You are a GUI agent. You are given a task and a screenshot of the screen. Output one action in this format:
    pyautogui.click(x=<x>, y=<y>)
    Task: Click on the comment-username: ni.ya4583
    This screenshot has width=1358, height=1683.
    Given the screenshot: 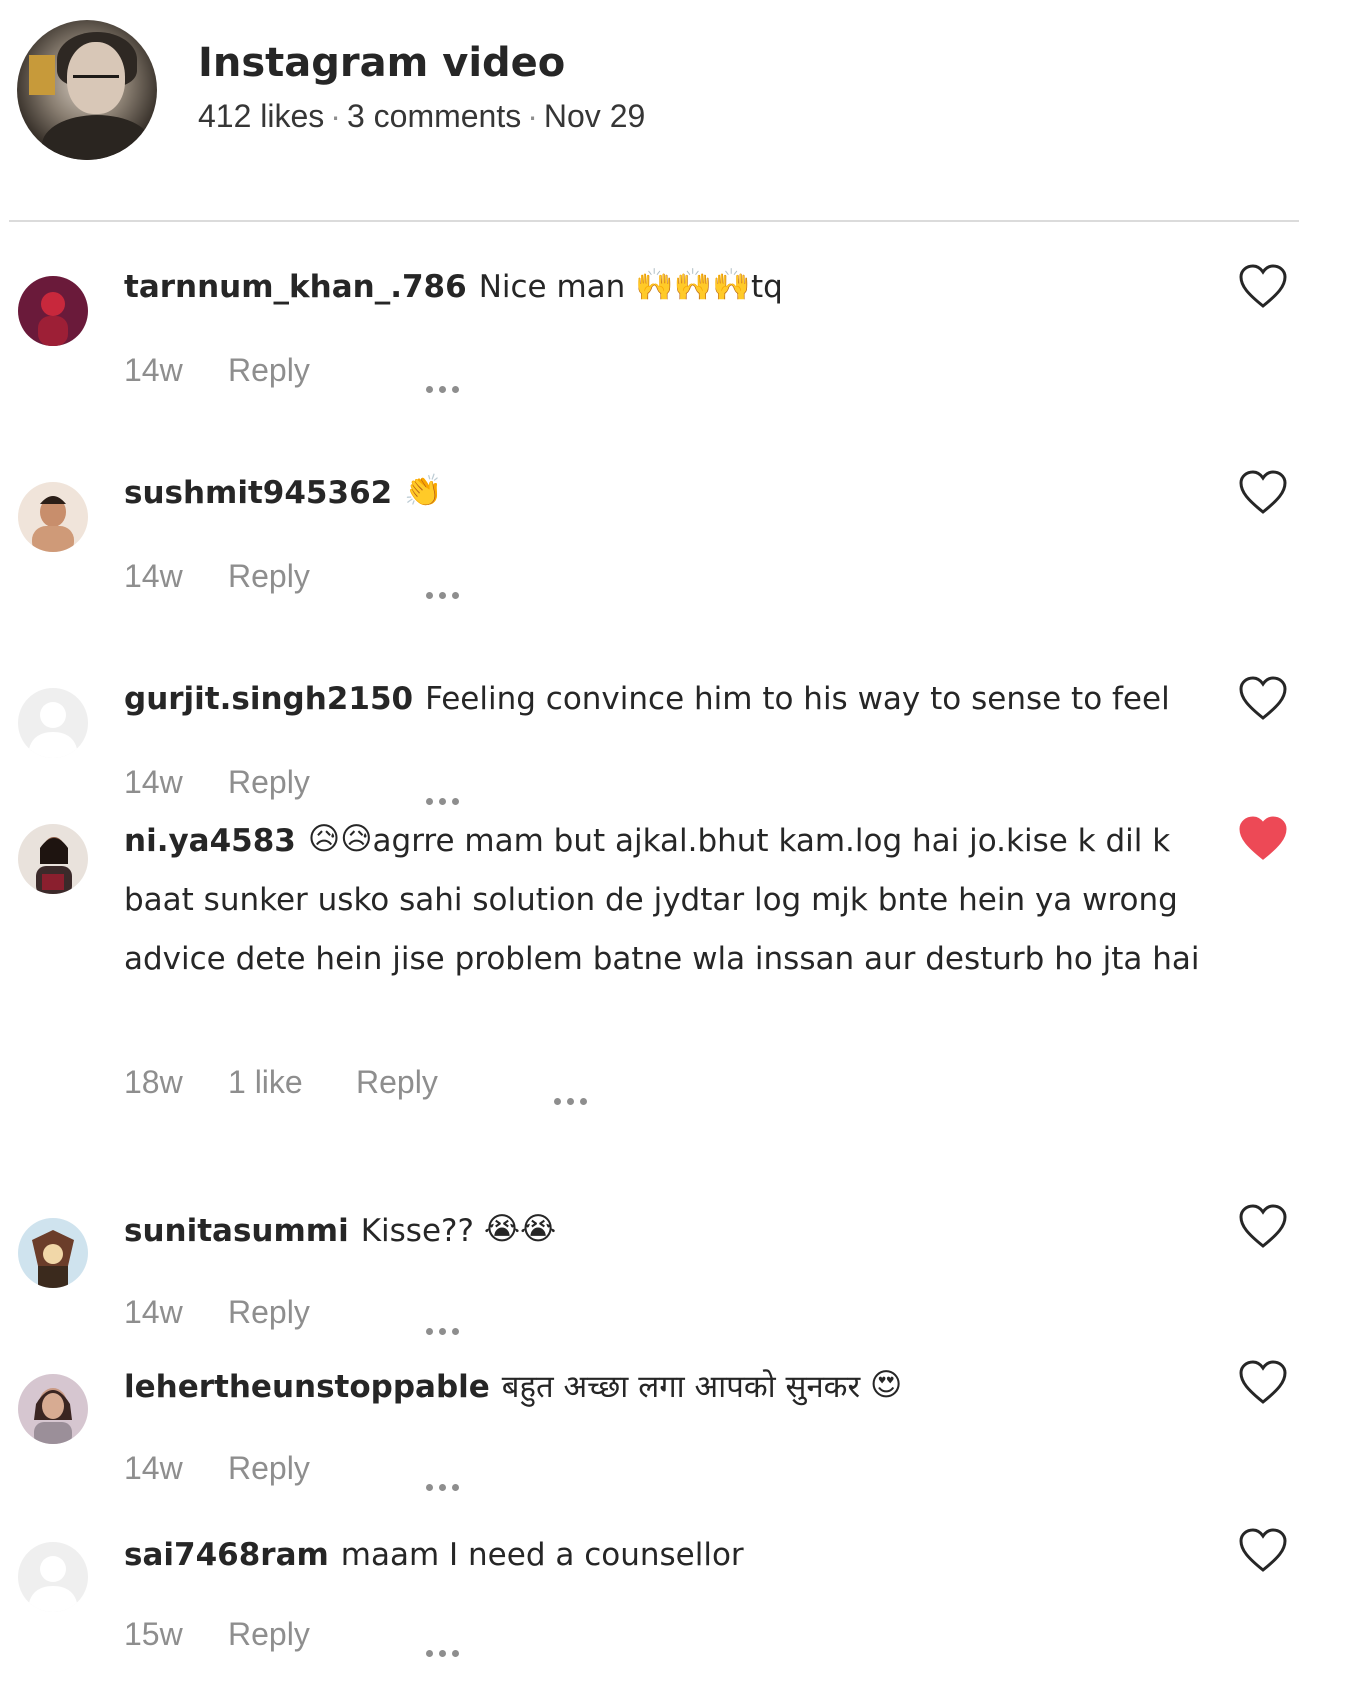 What is the action you would take?
    pyautogui.click(x=210, y=841)
    